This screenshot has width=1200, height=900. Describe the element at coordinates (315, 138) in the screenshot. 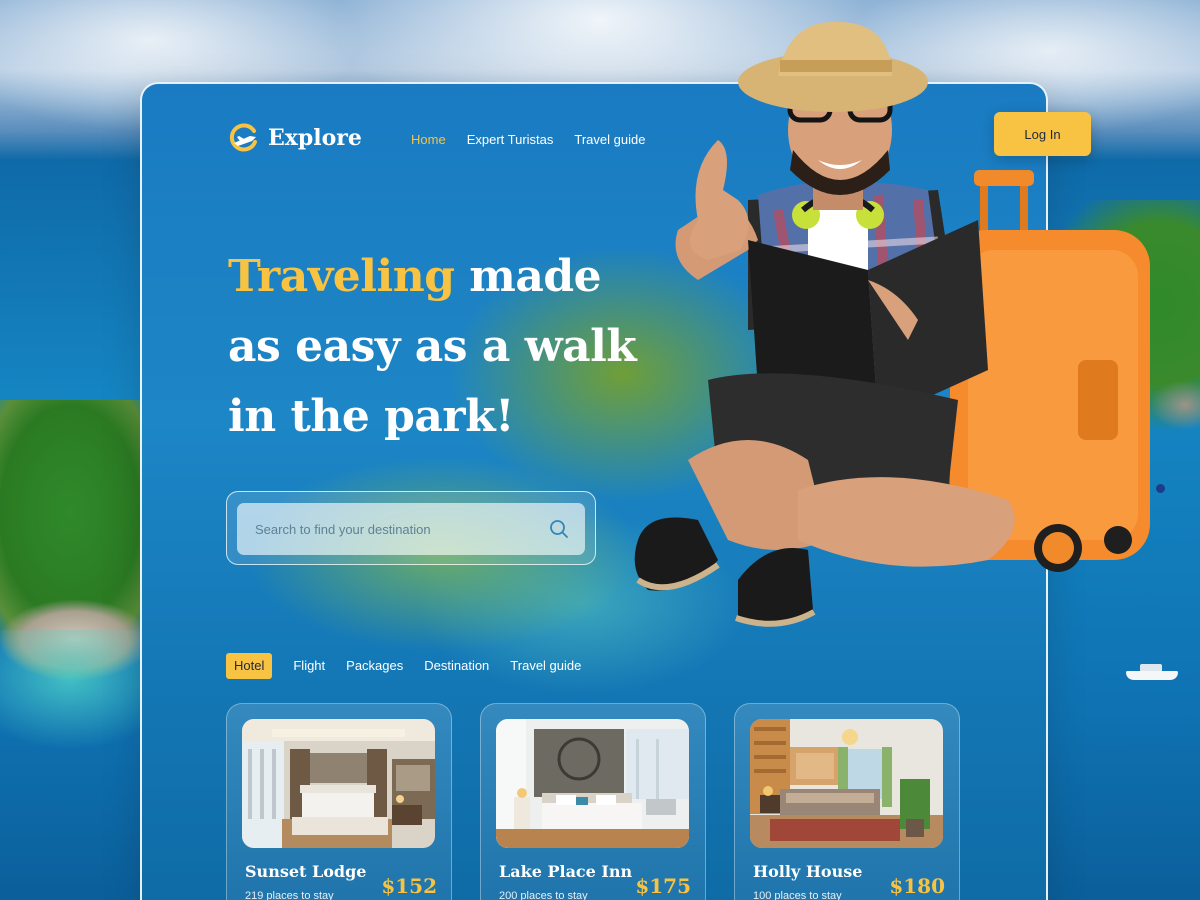

I see `brand-name: Explore` at that location.